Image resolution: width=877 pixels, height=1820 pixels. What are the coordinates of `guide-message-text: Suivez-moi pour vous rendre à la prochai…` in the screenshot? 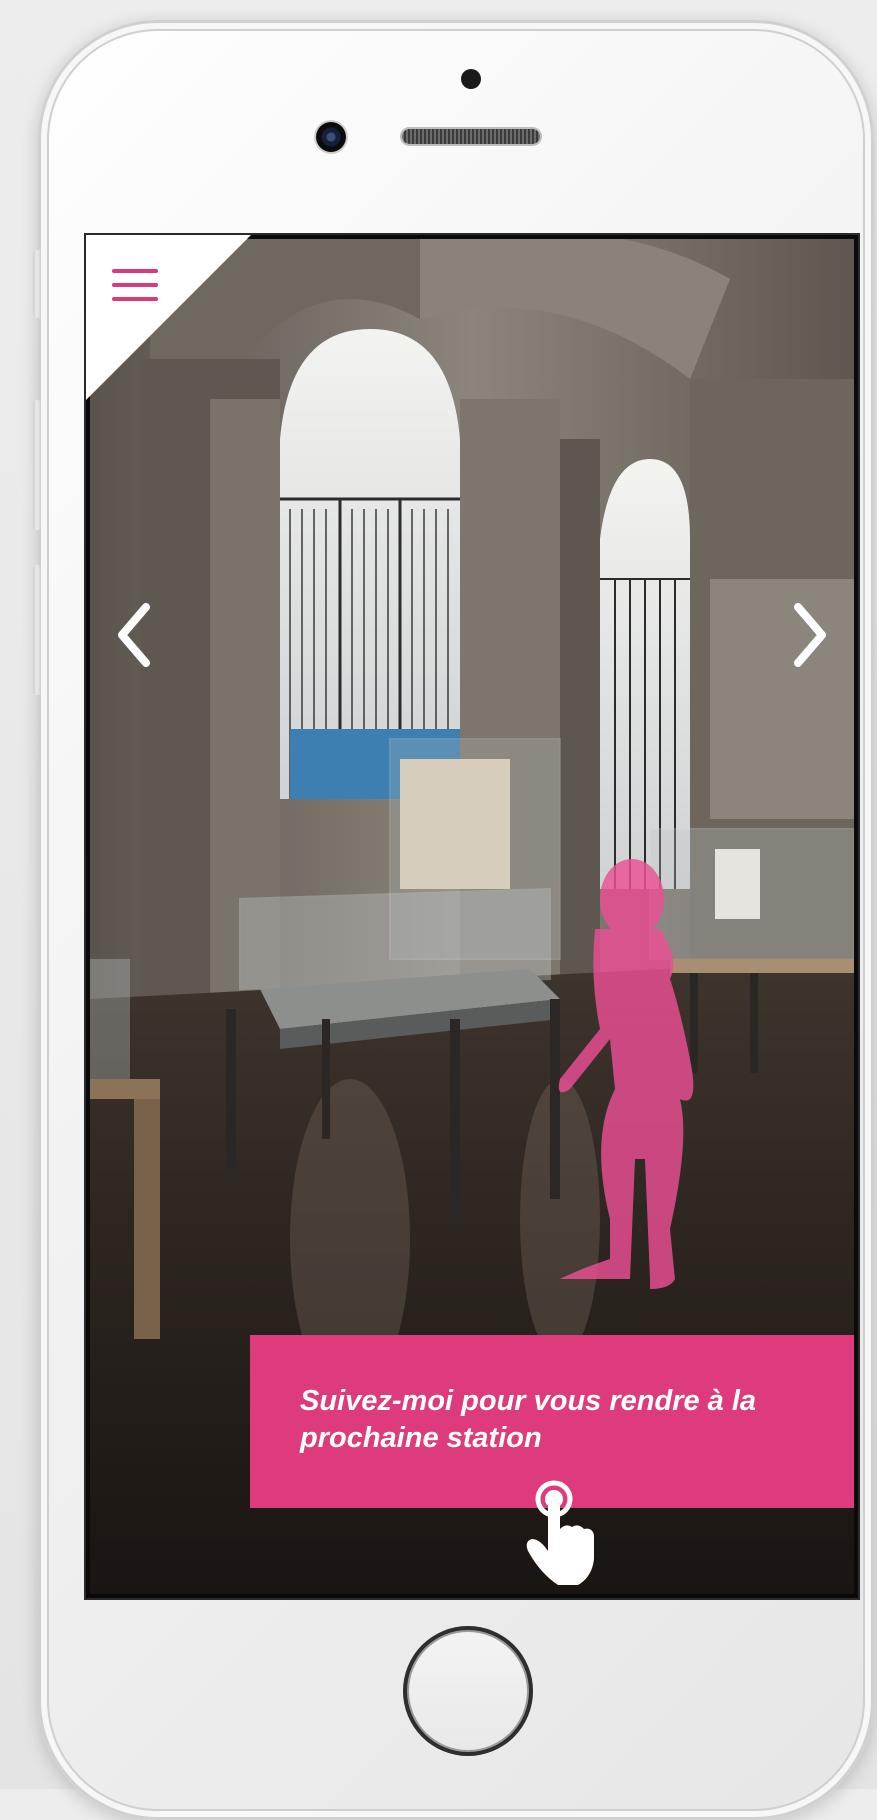 It's located at (528, 1419).